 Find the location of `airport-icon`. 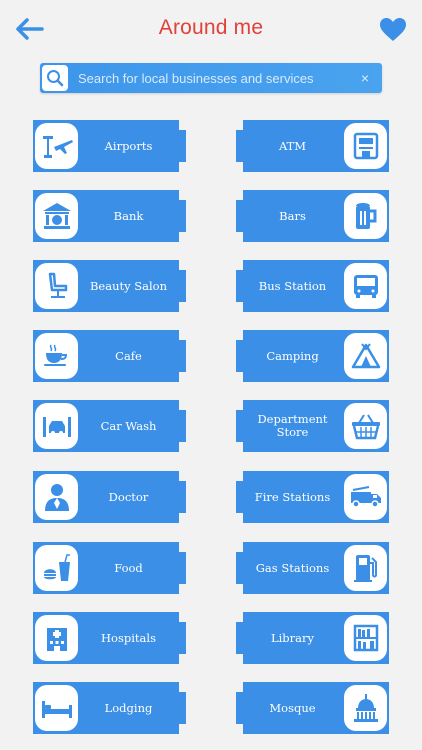

airport-icon is located at coordinates (56, 146).